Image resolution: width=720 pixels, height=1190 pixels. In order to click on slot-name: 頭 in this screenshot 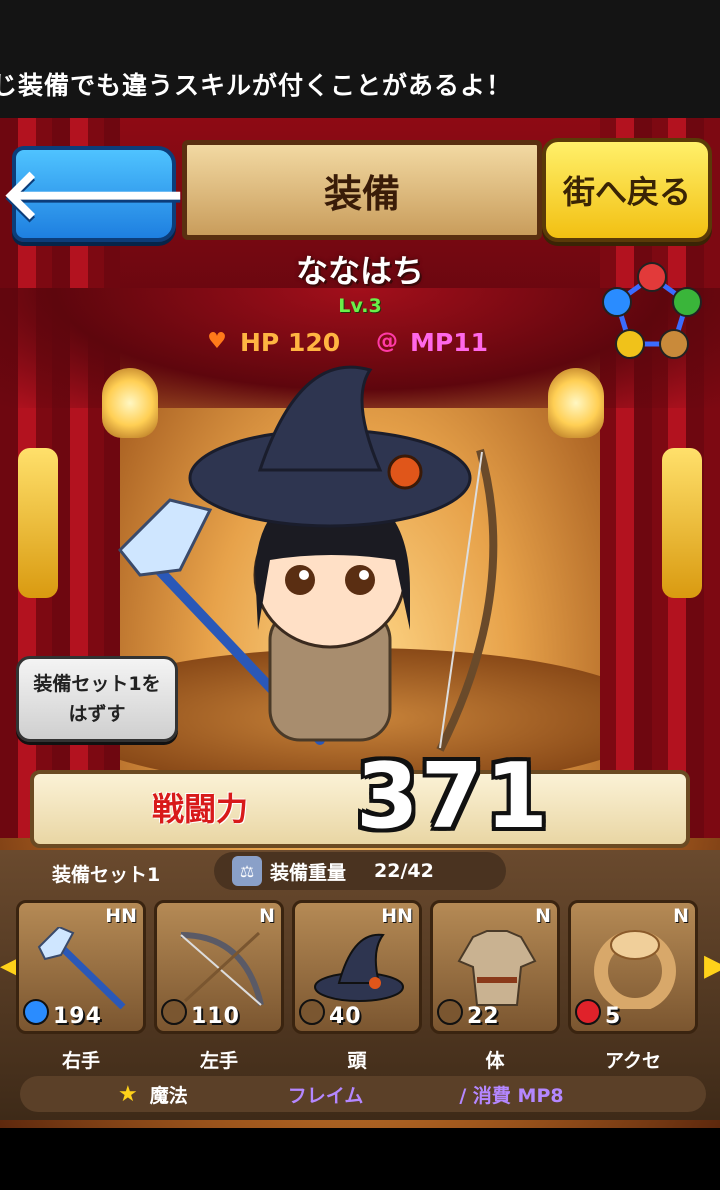, I will do `click(357, 1061)`.